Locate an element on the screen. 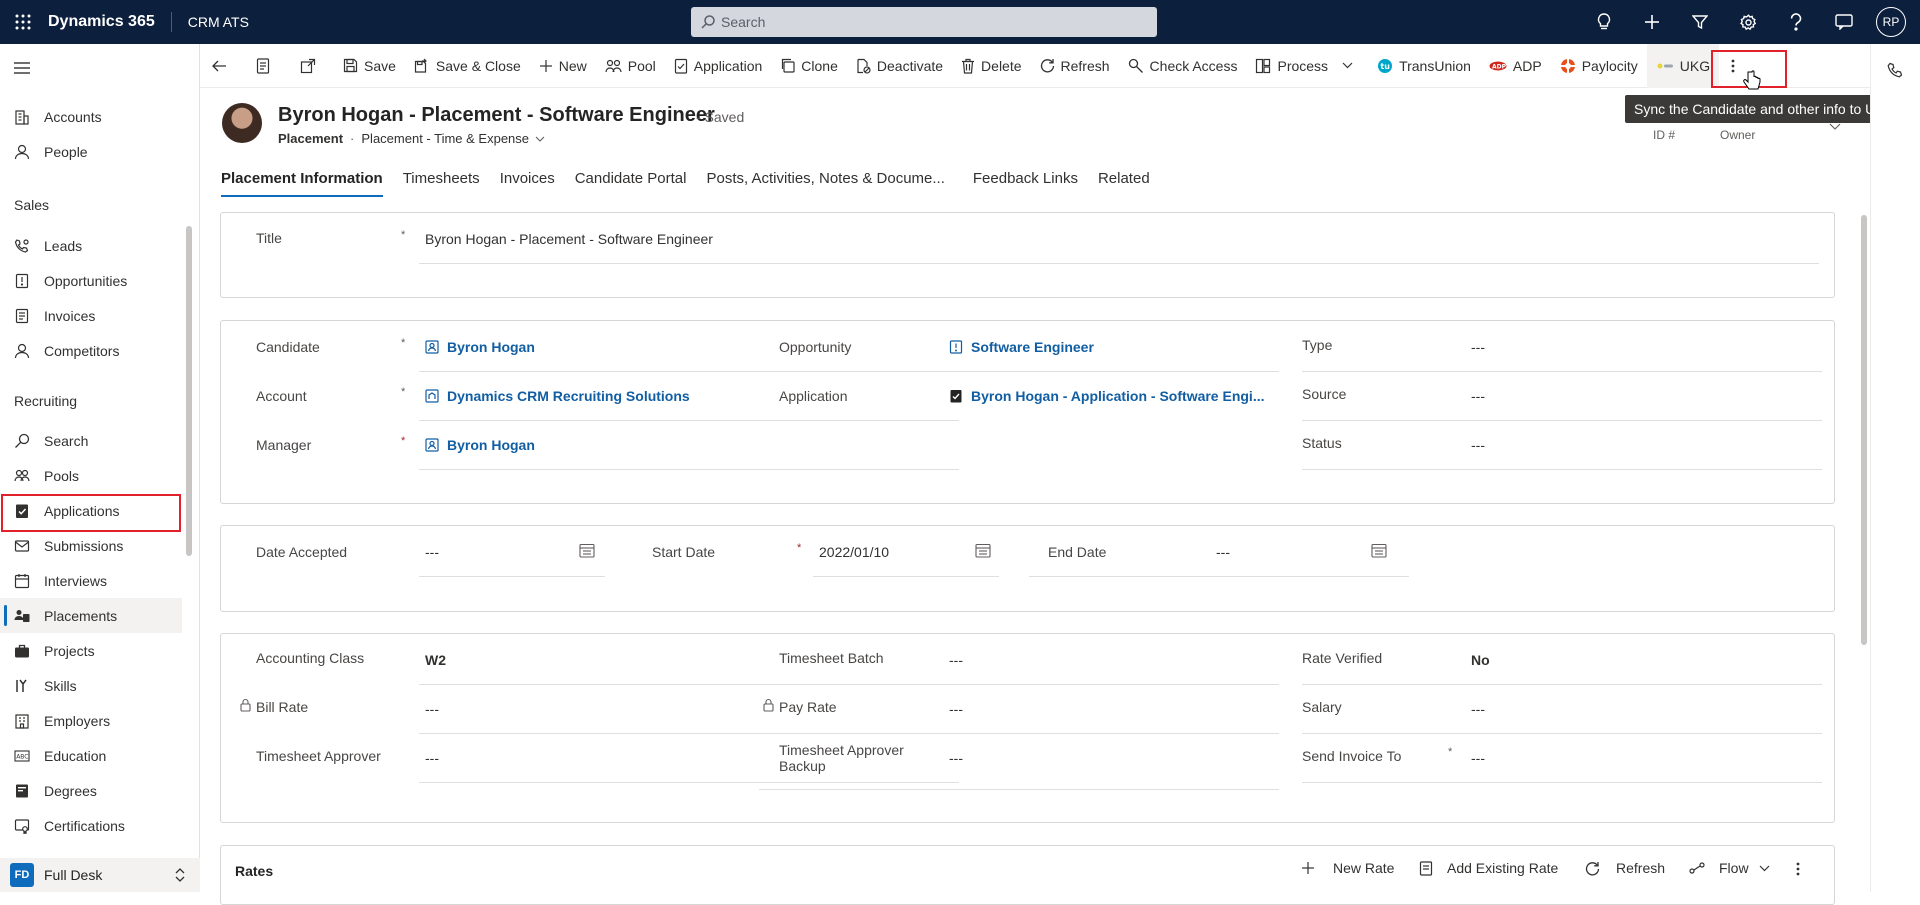 This screenshot has height=905, width=1920. plus-icon is located at coordinates (1652, 22).